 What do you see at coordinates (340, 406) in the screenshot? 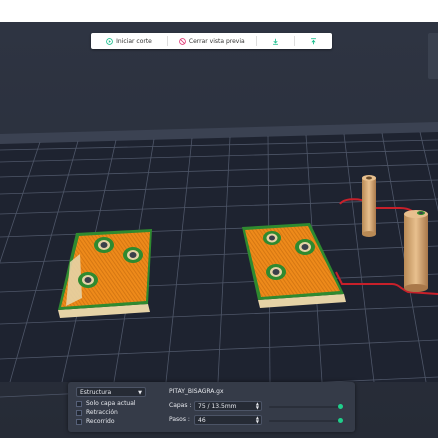
I see `layers-slider-knob` at bounding box center [340, 406].